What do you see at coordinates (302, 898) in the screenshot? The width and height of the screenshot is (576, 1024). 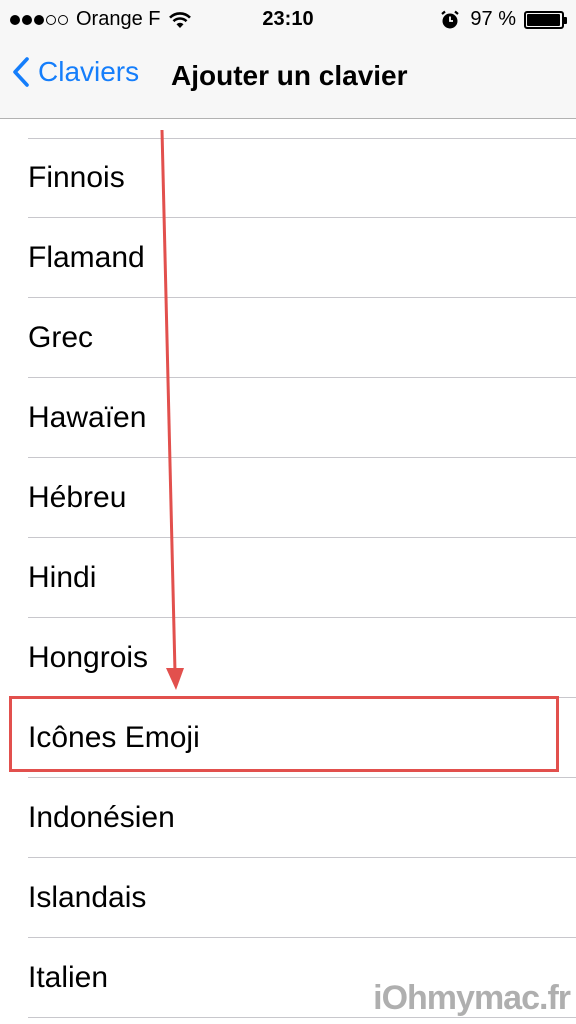 I see `list-item-islandais: Islandais` at bounding box center [302, 898].